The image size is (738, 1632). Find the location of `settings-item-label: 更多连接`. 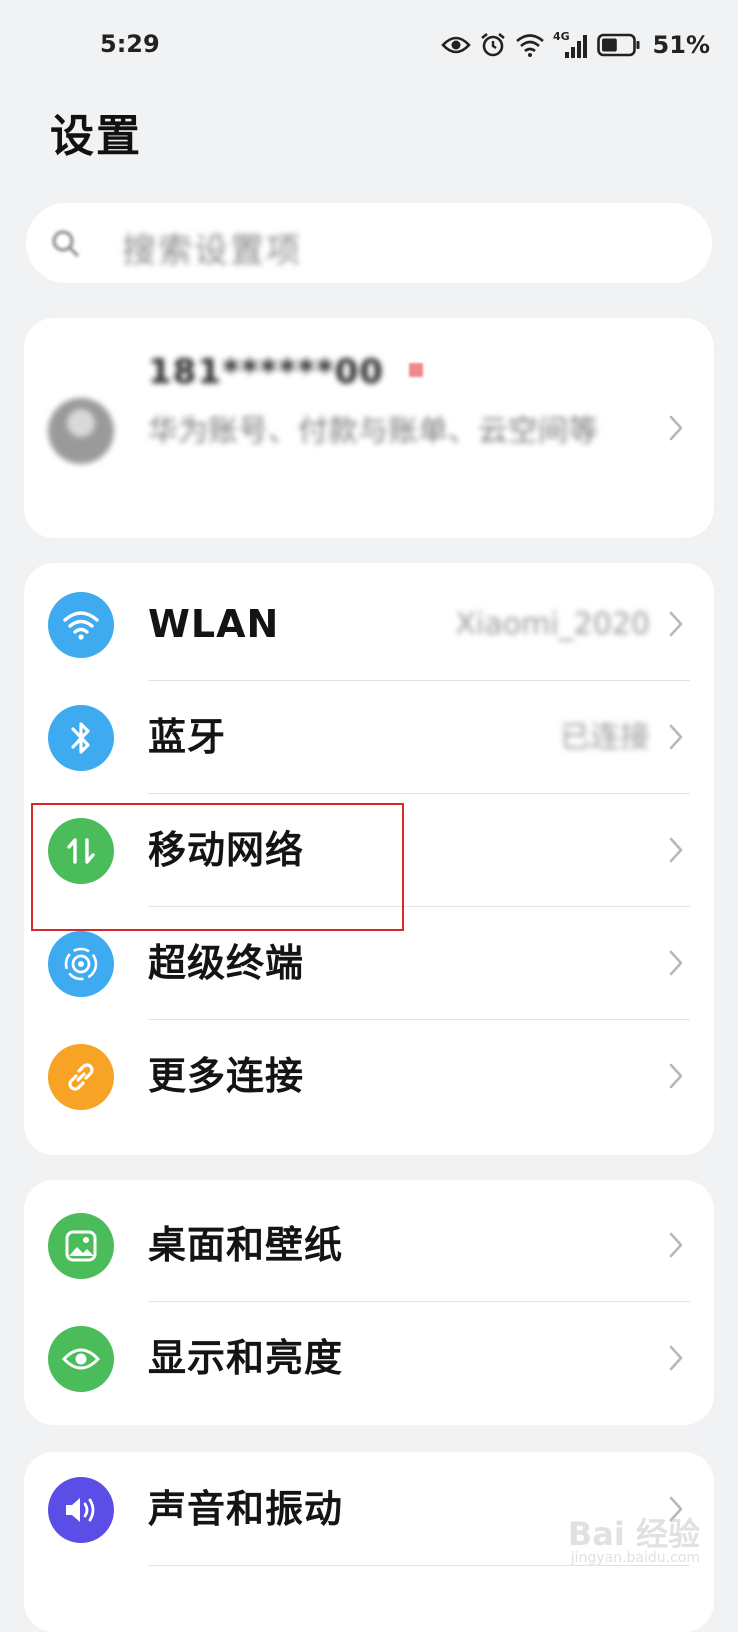

settings-item-label: 更多连接 is located at coordinates (226, 1076).